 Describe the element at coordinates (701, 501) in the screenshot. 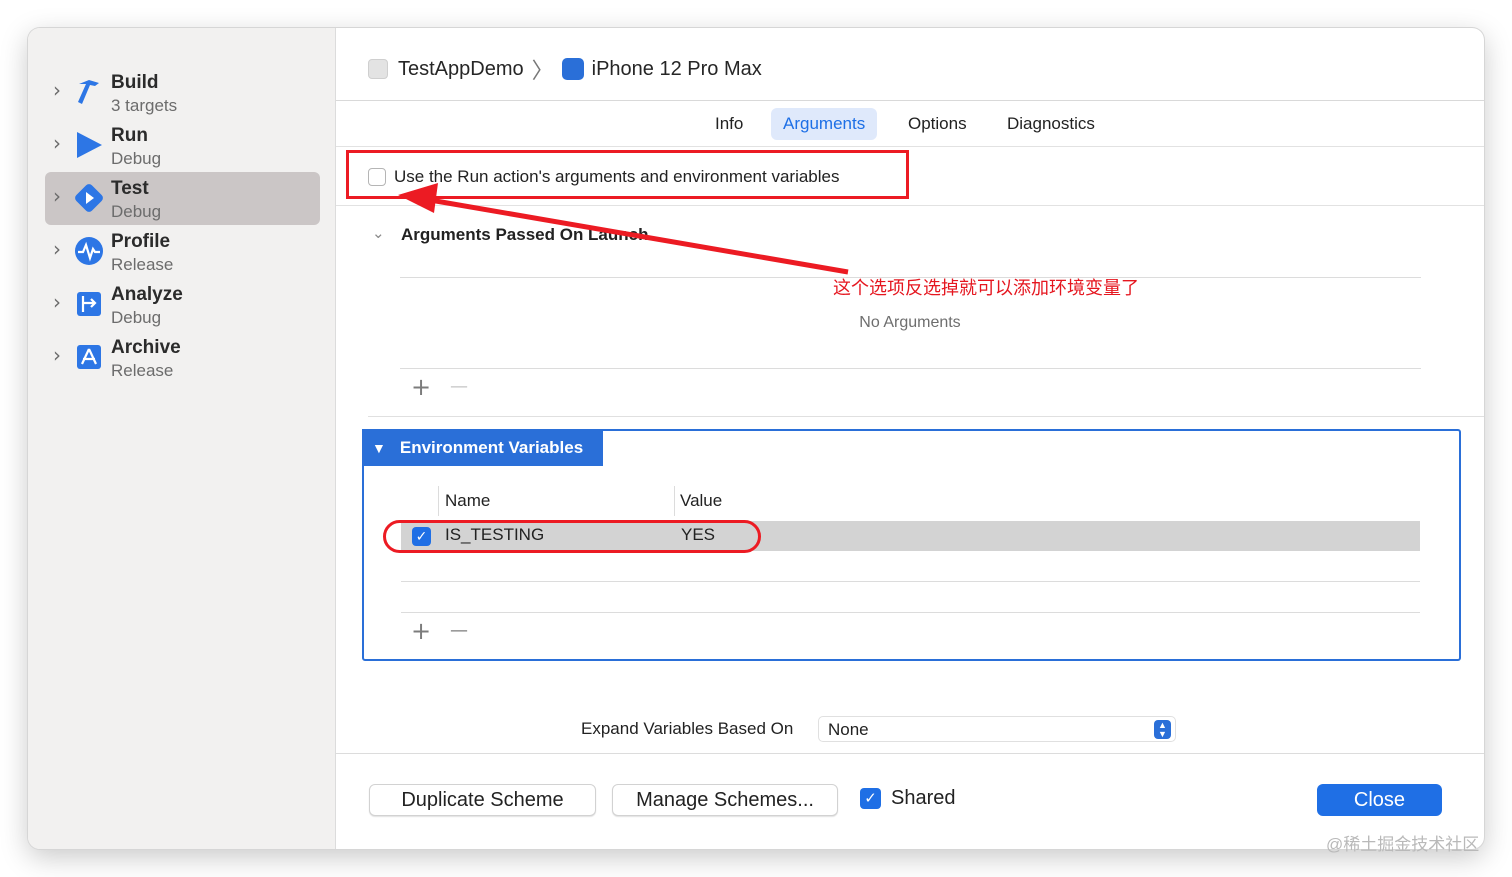

I see `column-header-value: Value` at that location.